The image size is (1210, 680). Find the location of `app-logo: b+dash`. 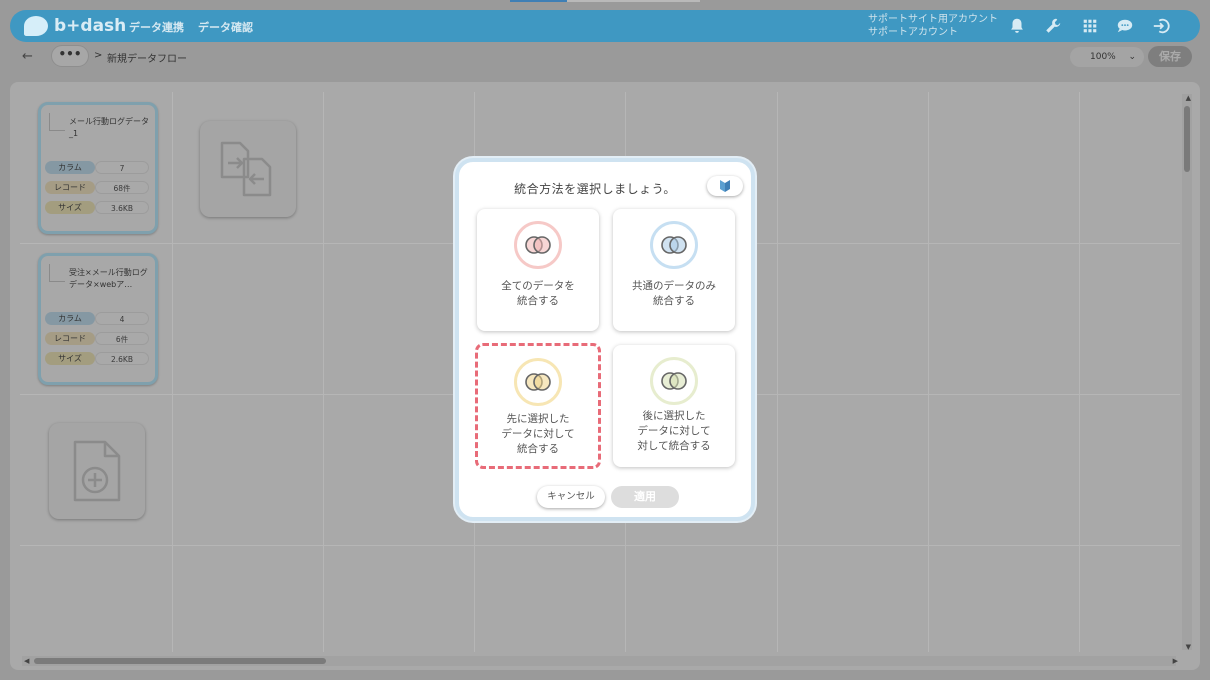

app-logo: b+dash is located at coordinates (75, 26).